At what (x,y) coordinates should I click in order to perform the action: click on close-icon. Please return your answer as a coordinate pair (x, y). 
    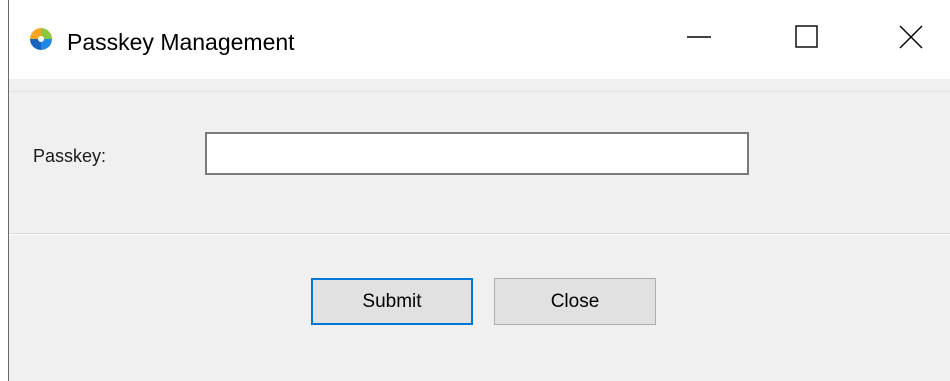
    Looking at the image, I should click on (911, 39).